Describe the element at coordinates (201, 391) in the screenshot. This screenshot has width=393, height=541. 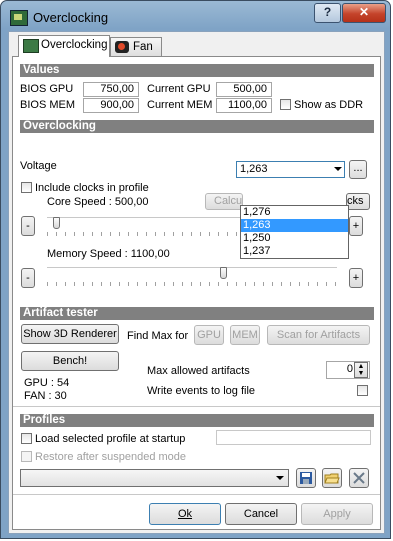
I see `write-log-label: Write events to log file` at that location.